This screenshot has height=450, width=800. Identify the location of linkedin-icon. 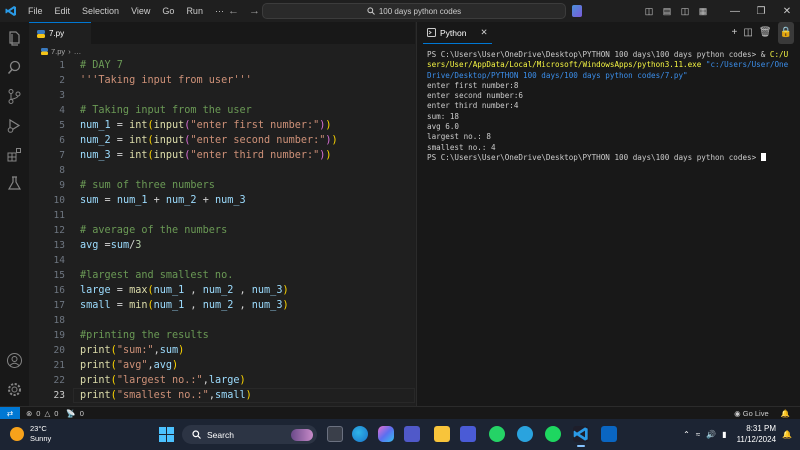
(609, 434).